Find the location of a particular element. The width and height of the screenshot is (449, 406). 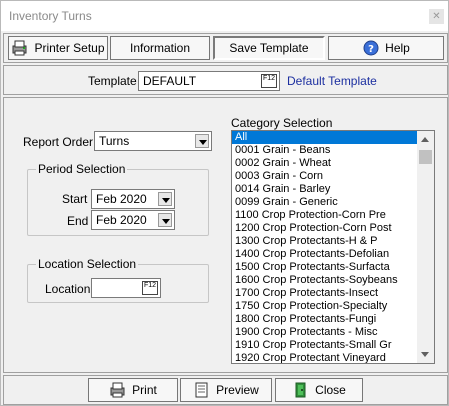

end-label: End is located at coordinates (78, 221).